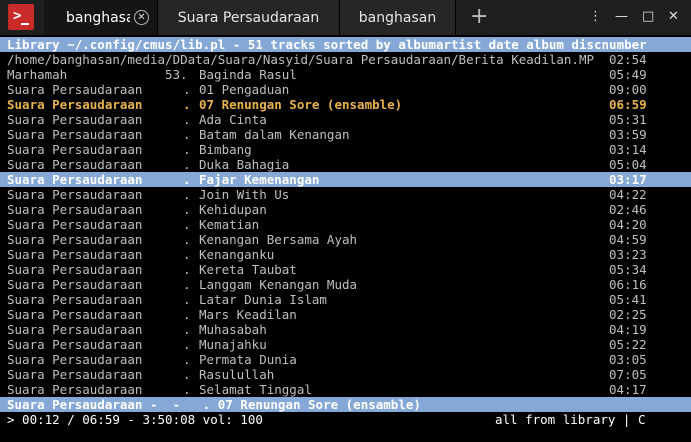  What do you see at coordinates (648, 17) in the screenshot?
I see `maximize-icon: □` at bounding box center [648, 17].